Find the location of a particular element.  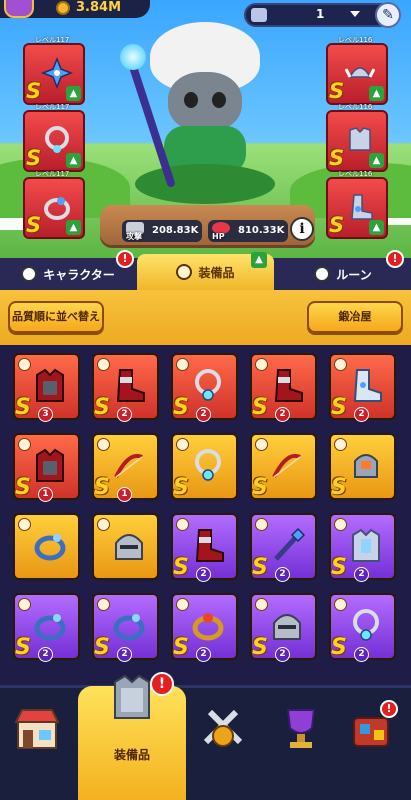

inventory-item: S3 is located at coordinates (46, 387).